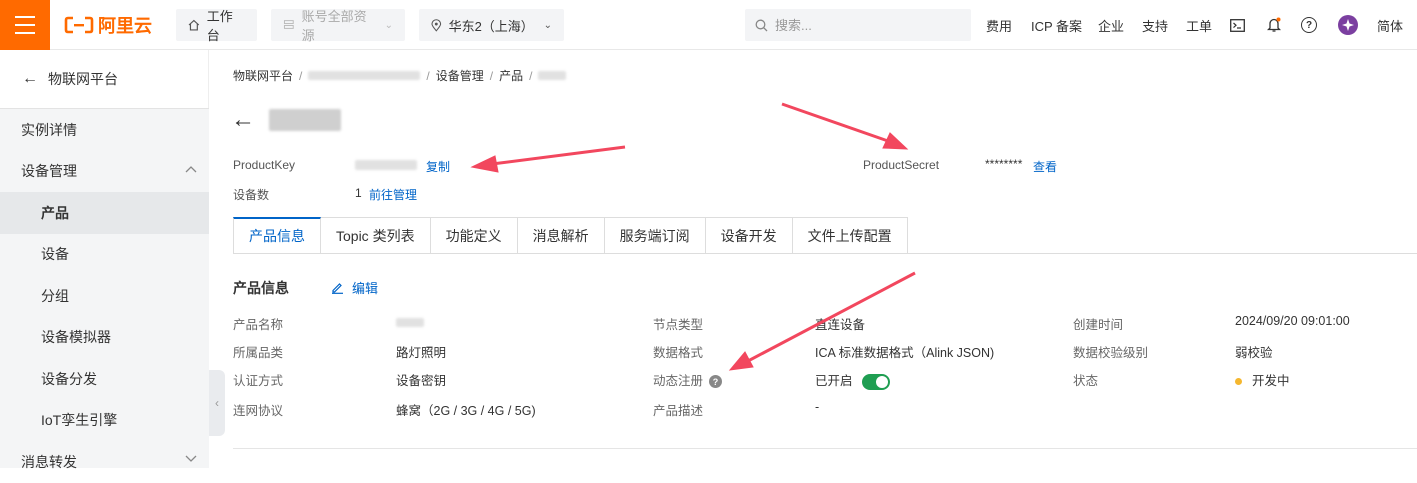 The height and width of the screenshot is (483, 1417). Describe the element at coordinates (825, 448) in the screenshot. I see `section-divider` at that location.